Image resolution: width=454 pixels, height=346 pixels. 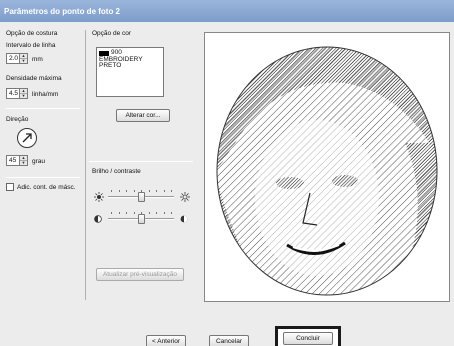 I want to click on add-outline-label: Adic. cont. de másc., so click(x=46, y=187).